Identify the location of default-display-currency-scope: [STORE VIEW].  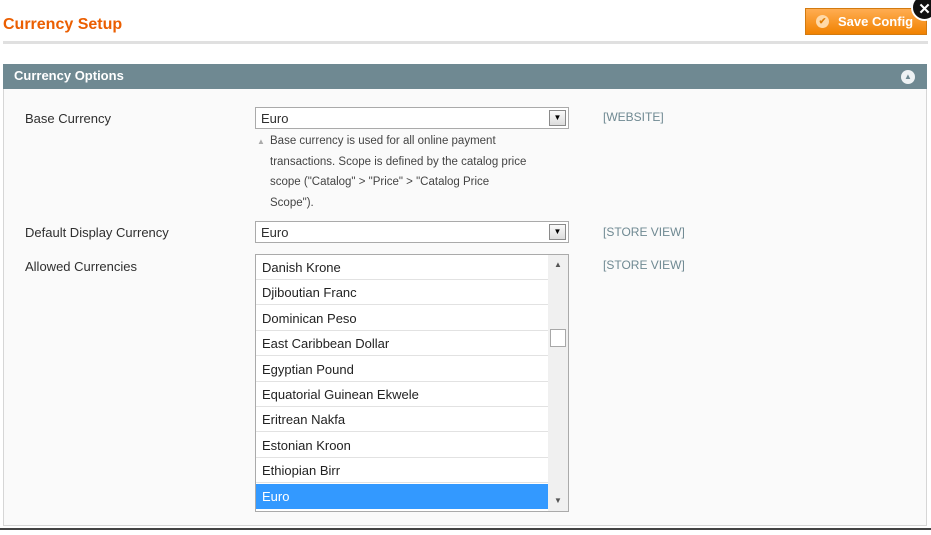
(644, 232).